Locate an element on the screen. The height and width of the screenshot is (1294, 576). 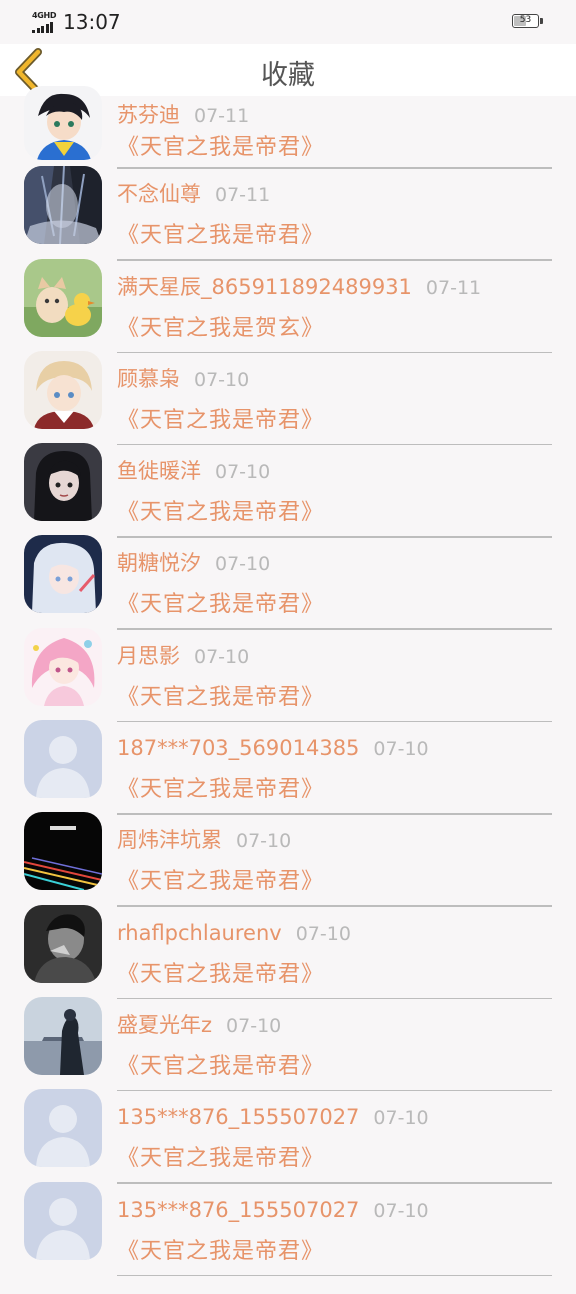
user-name: 鱼徙暖洋 is located at coordinates (159, 471).